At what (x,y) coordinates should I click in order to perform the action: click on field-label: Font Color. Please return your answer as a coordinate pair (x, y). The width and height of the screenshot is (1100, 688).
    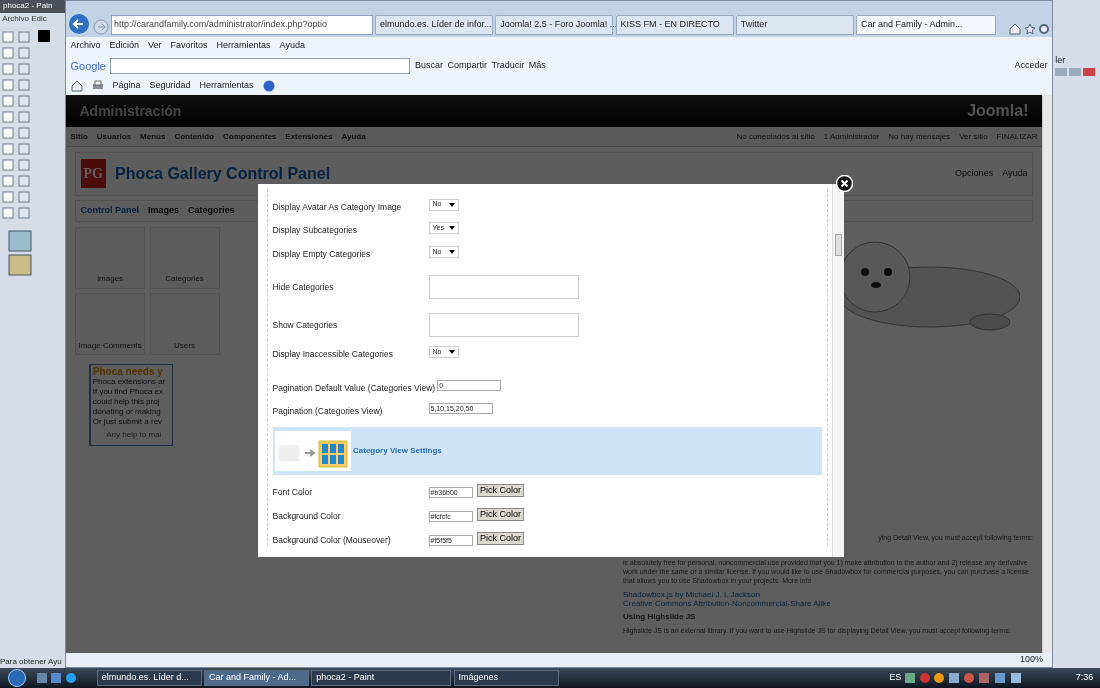
    Looking at the image, I should click on (293, 492).